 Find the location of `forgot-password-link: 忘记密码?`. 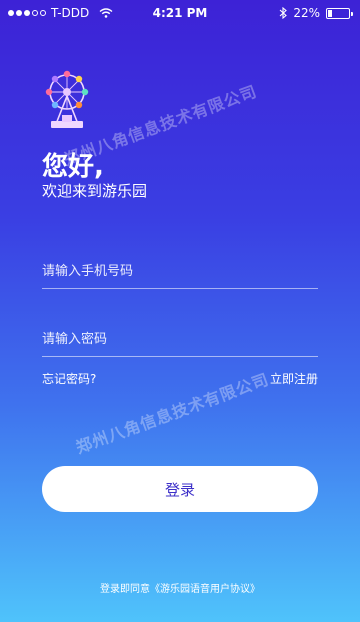

forgot-password-link: 忘记密码? is located at coordinates (69, 378).